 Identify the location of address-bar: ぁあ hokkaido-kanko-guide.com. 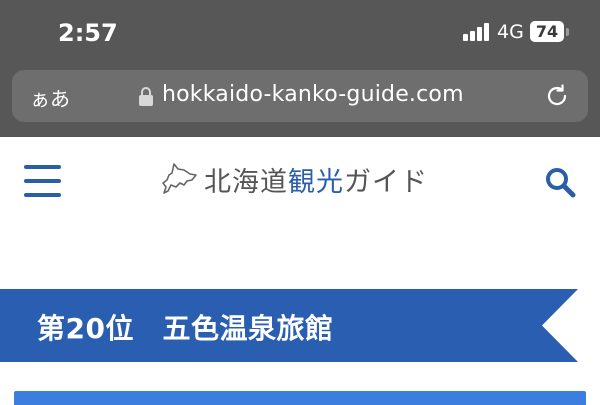
(300, 96).